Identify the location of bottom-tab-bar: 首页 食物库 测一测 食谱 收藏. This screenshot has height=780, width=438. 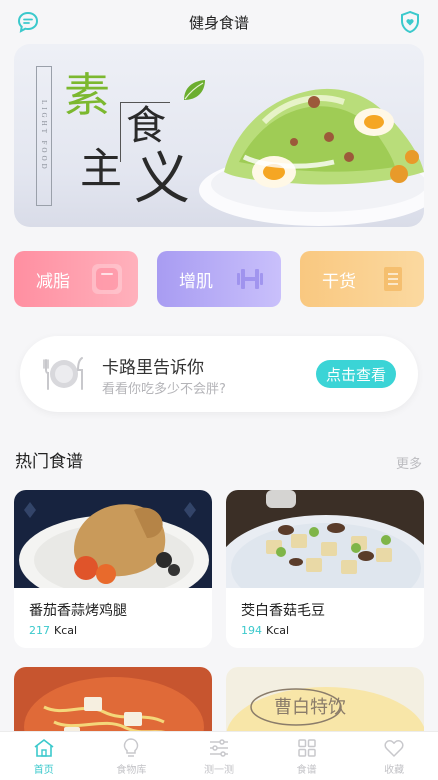
(219, 755).